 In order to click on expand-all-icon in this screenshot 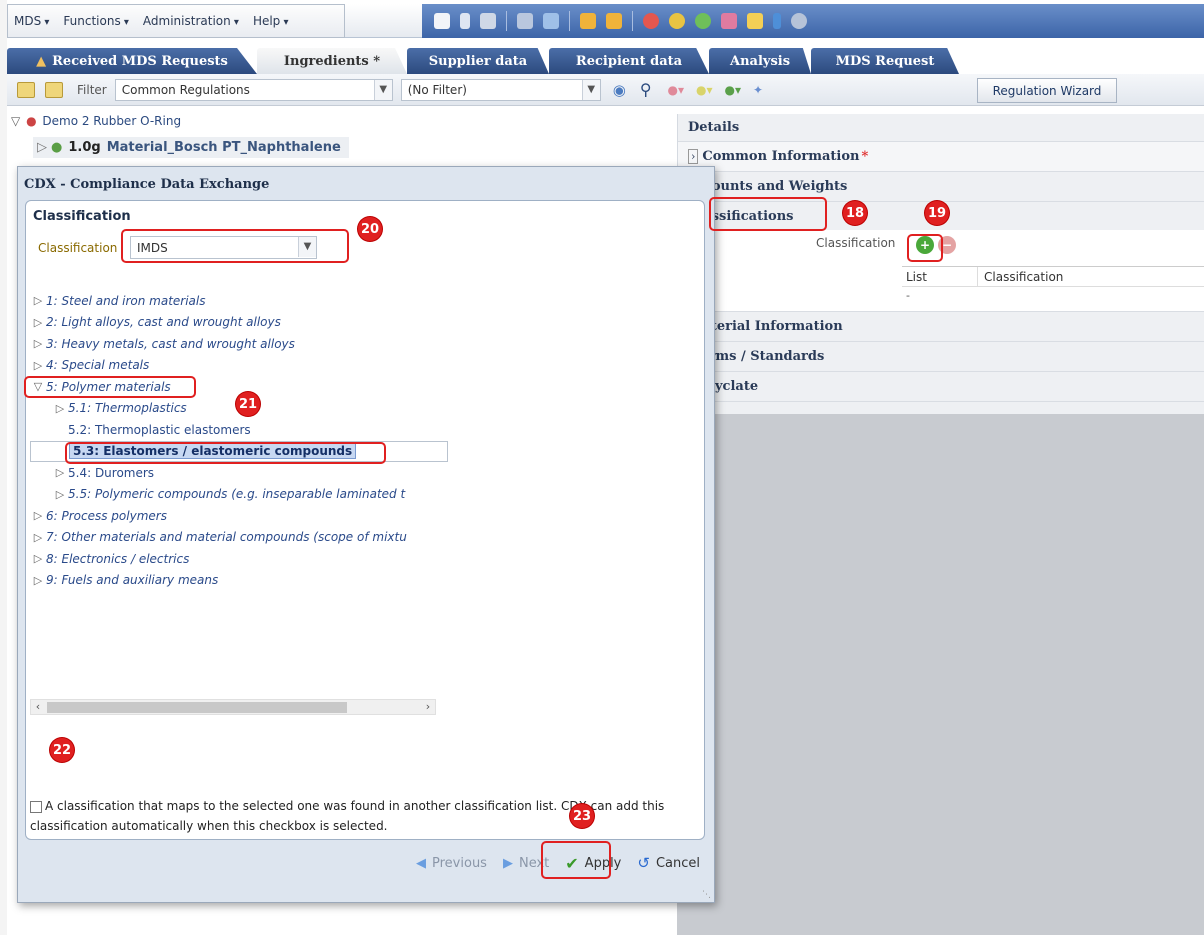, I will do `click(26, 89)`.